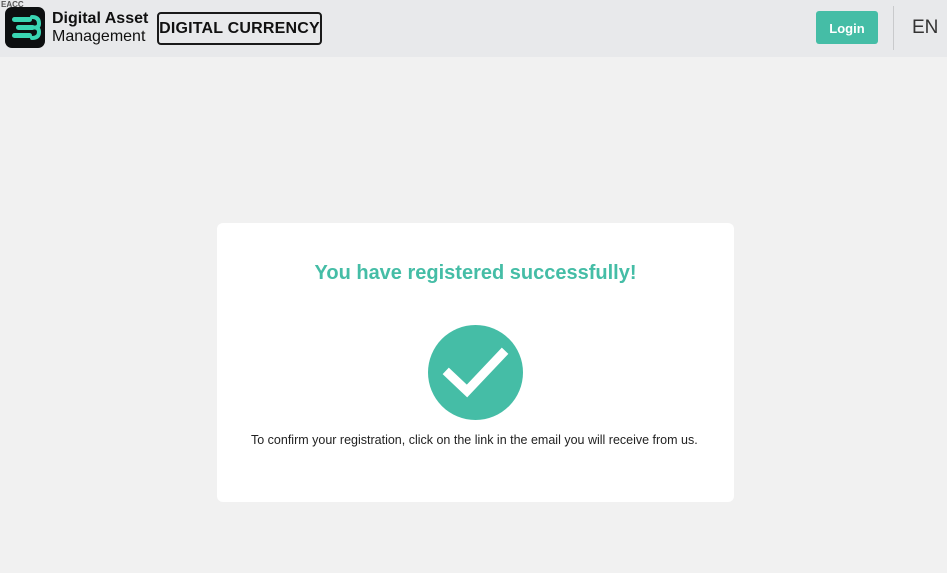 Image resolution: width=947 pixels, height=573 pixels. I want to click on logo-subtitle: Management, so click(99, 36).